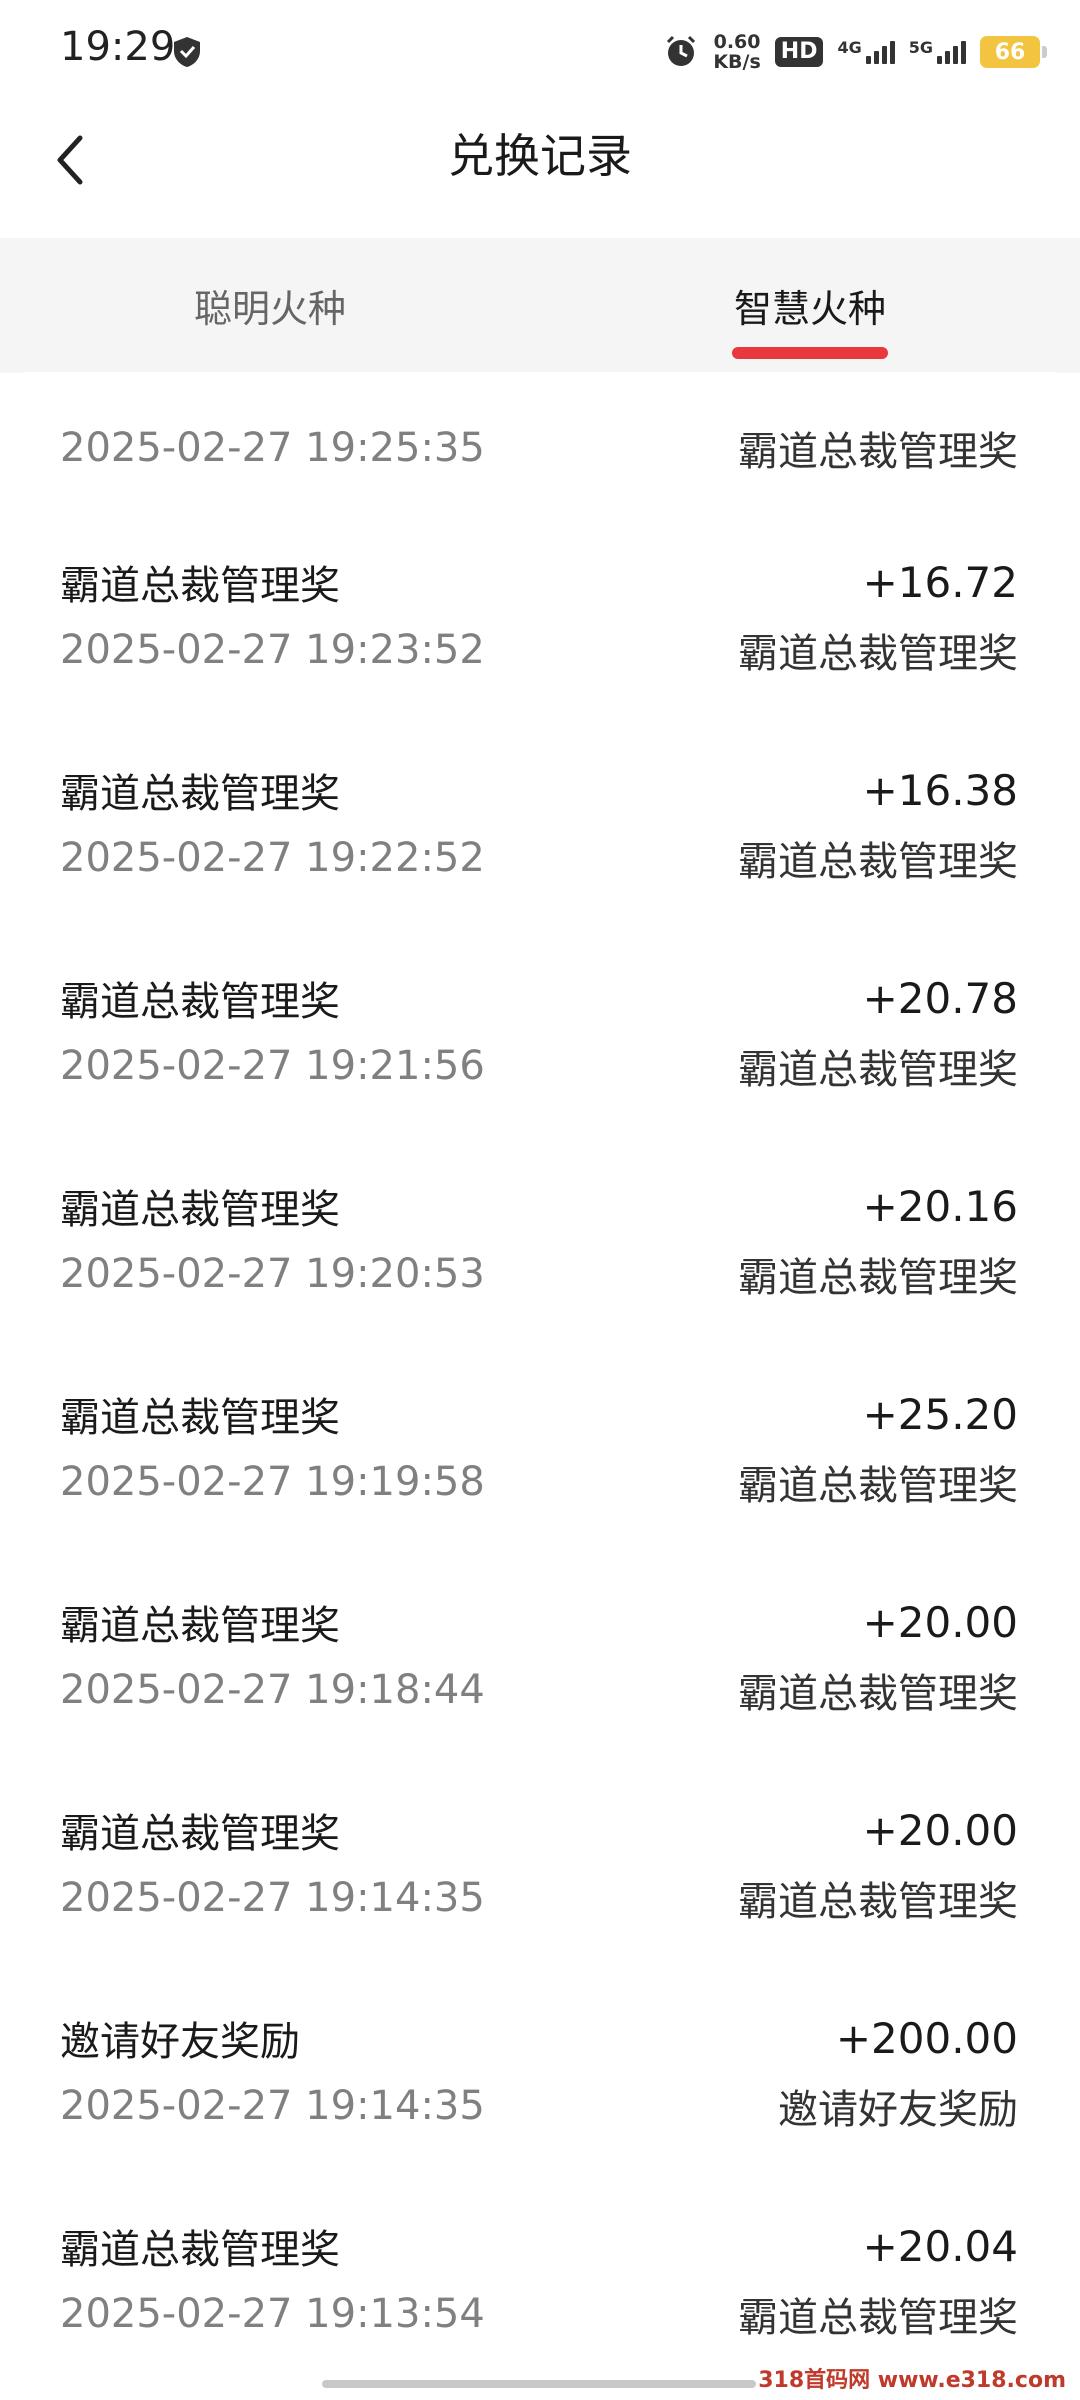  I want to click on record-title: 邀请好友奖励, so click(180, 2042).